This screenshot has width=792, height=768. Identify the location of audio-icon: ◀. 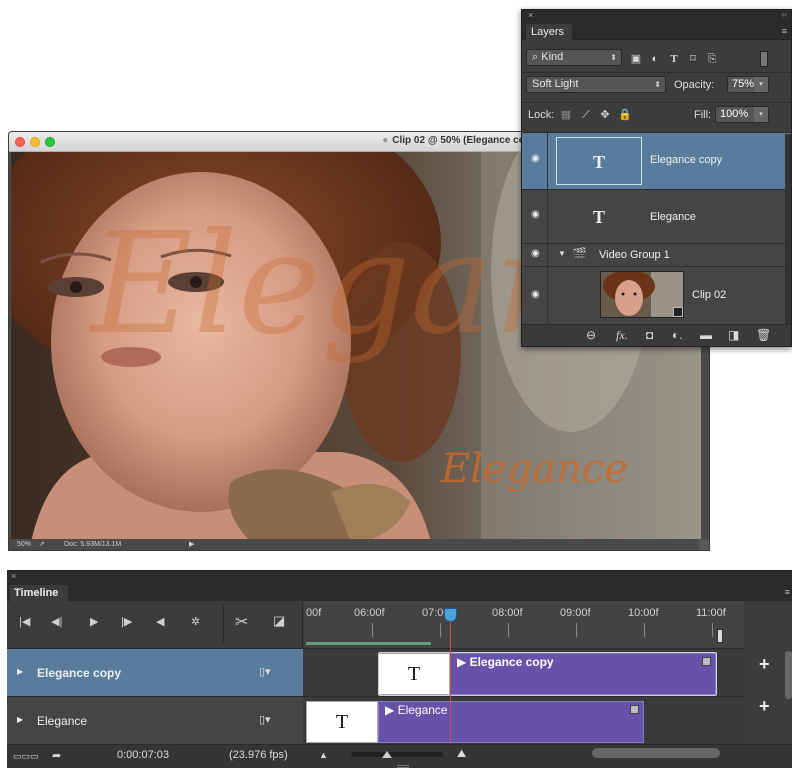
(160, 621).